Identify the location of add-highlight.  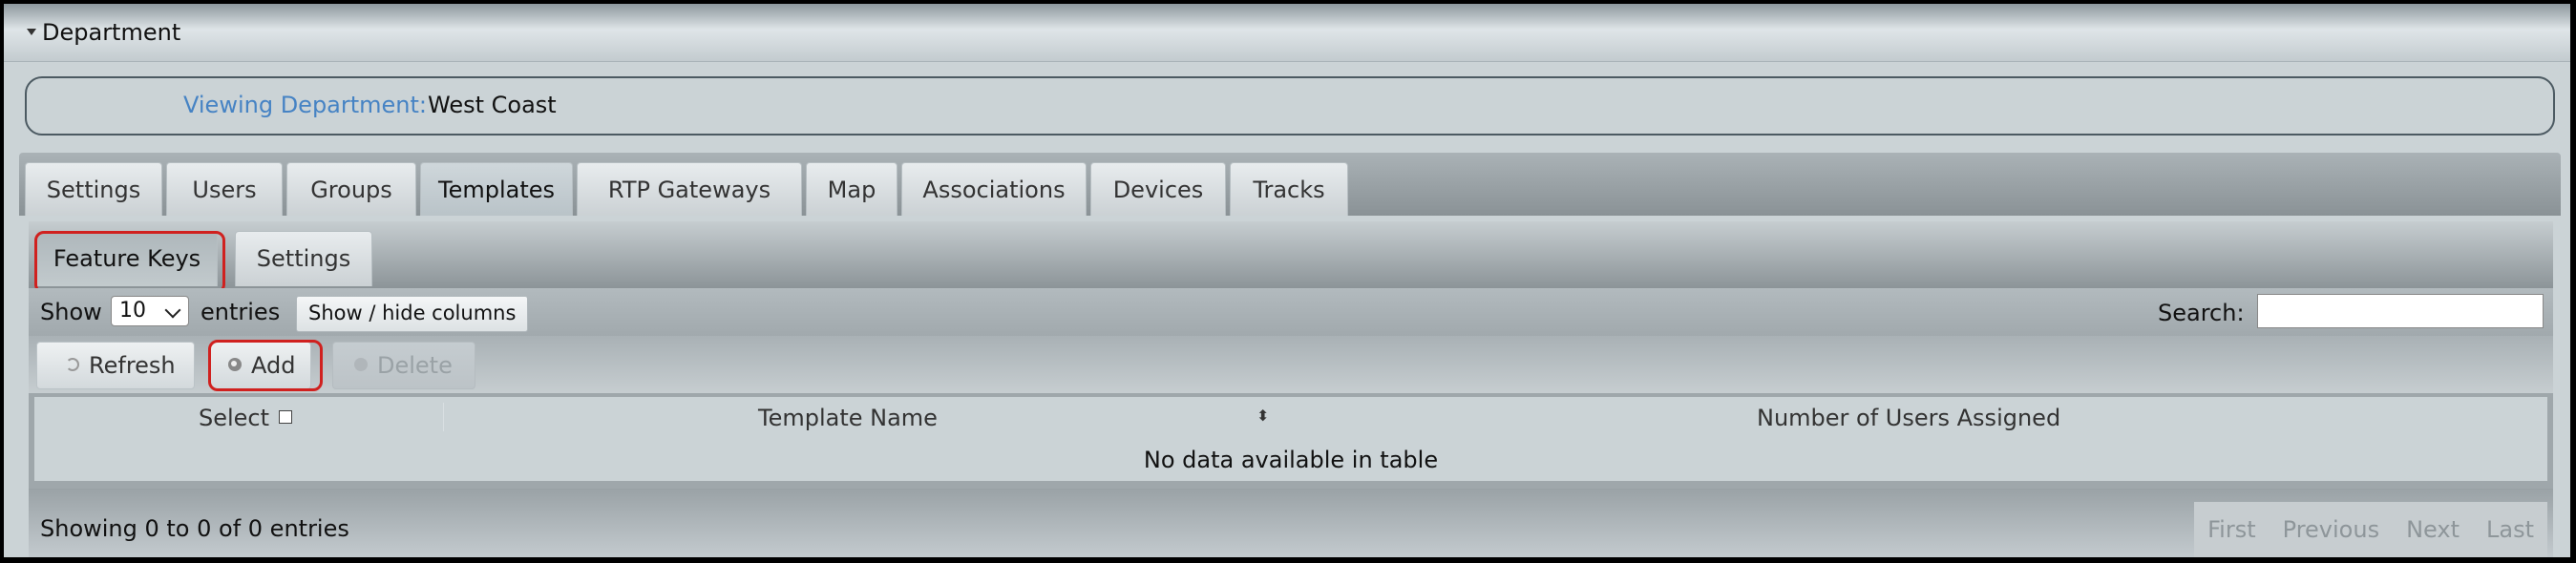
(265, 365).